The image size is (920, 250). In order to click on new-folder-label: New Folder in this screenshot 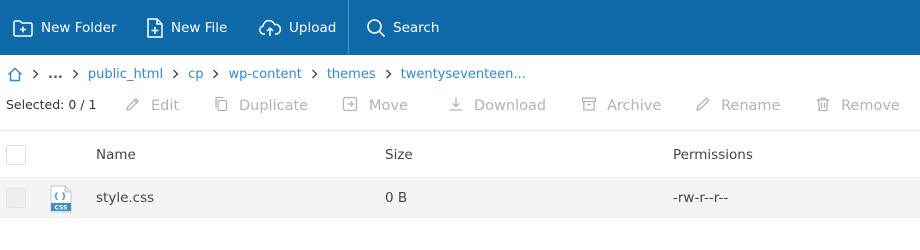, I will do `click(79, 27)`.